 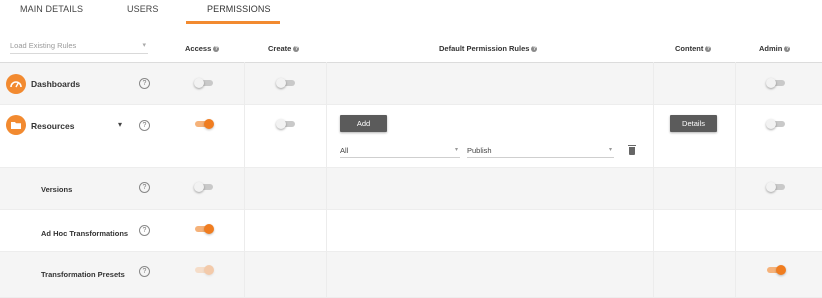 I want to click on tab-main-details: MAIN DETAILS, so click(x=51, y=9).